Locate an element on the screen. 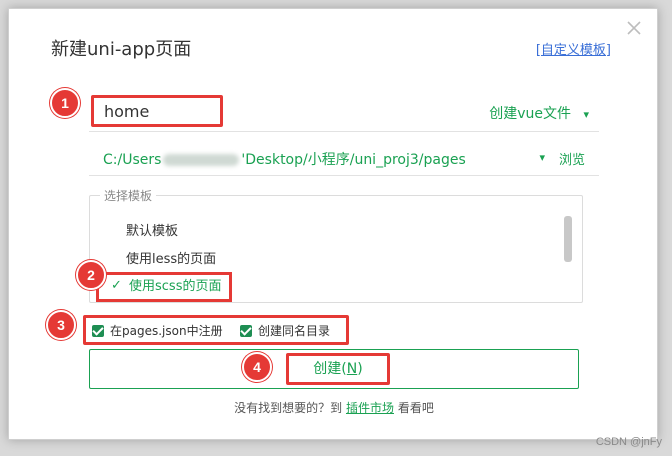 This screenshot has height=456, width=672. plugin-market-link: 插件市场 is located at coordinates (370, 408).